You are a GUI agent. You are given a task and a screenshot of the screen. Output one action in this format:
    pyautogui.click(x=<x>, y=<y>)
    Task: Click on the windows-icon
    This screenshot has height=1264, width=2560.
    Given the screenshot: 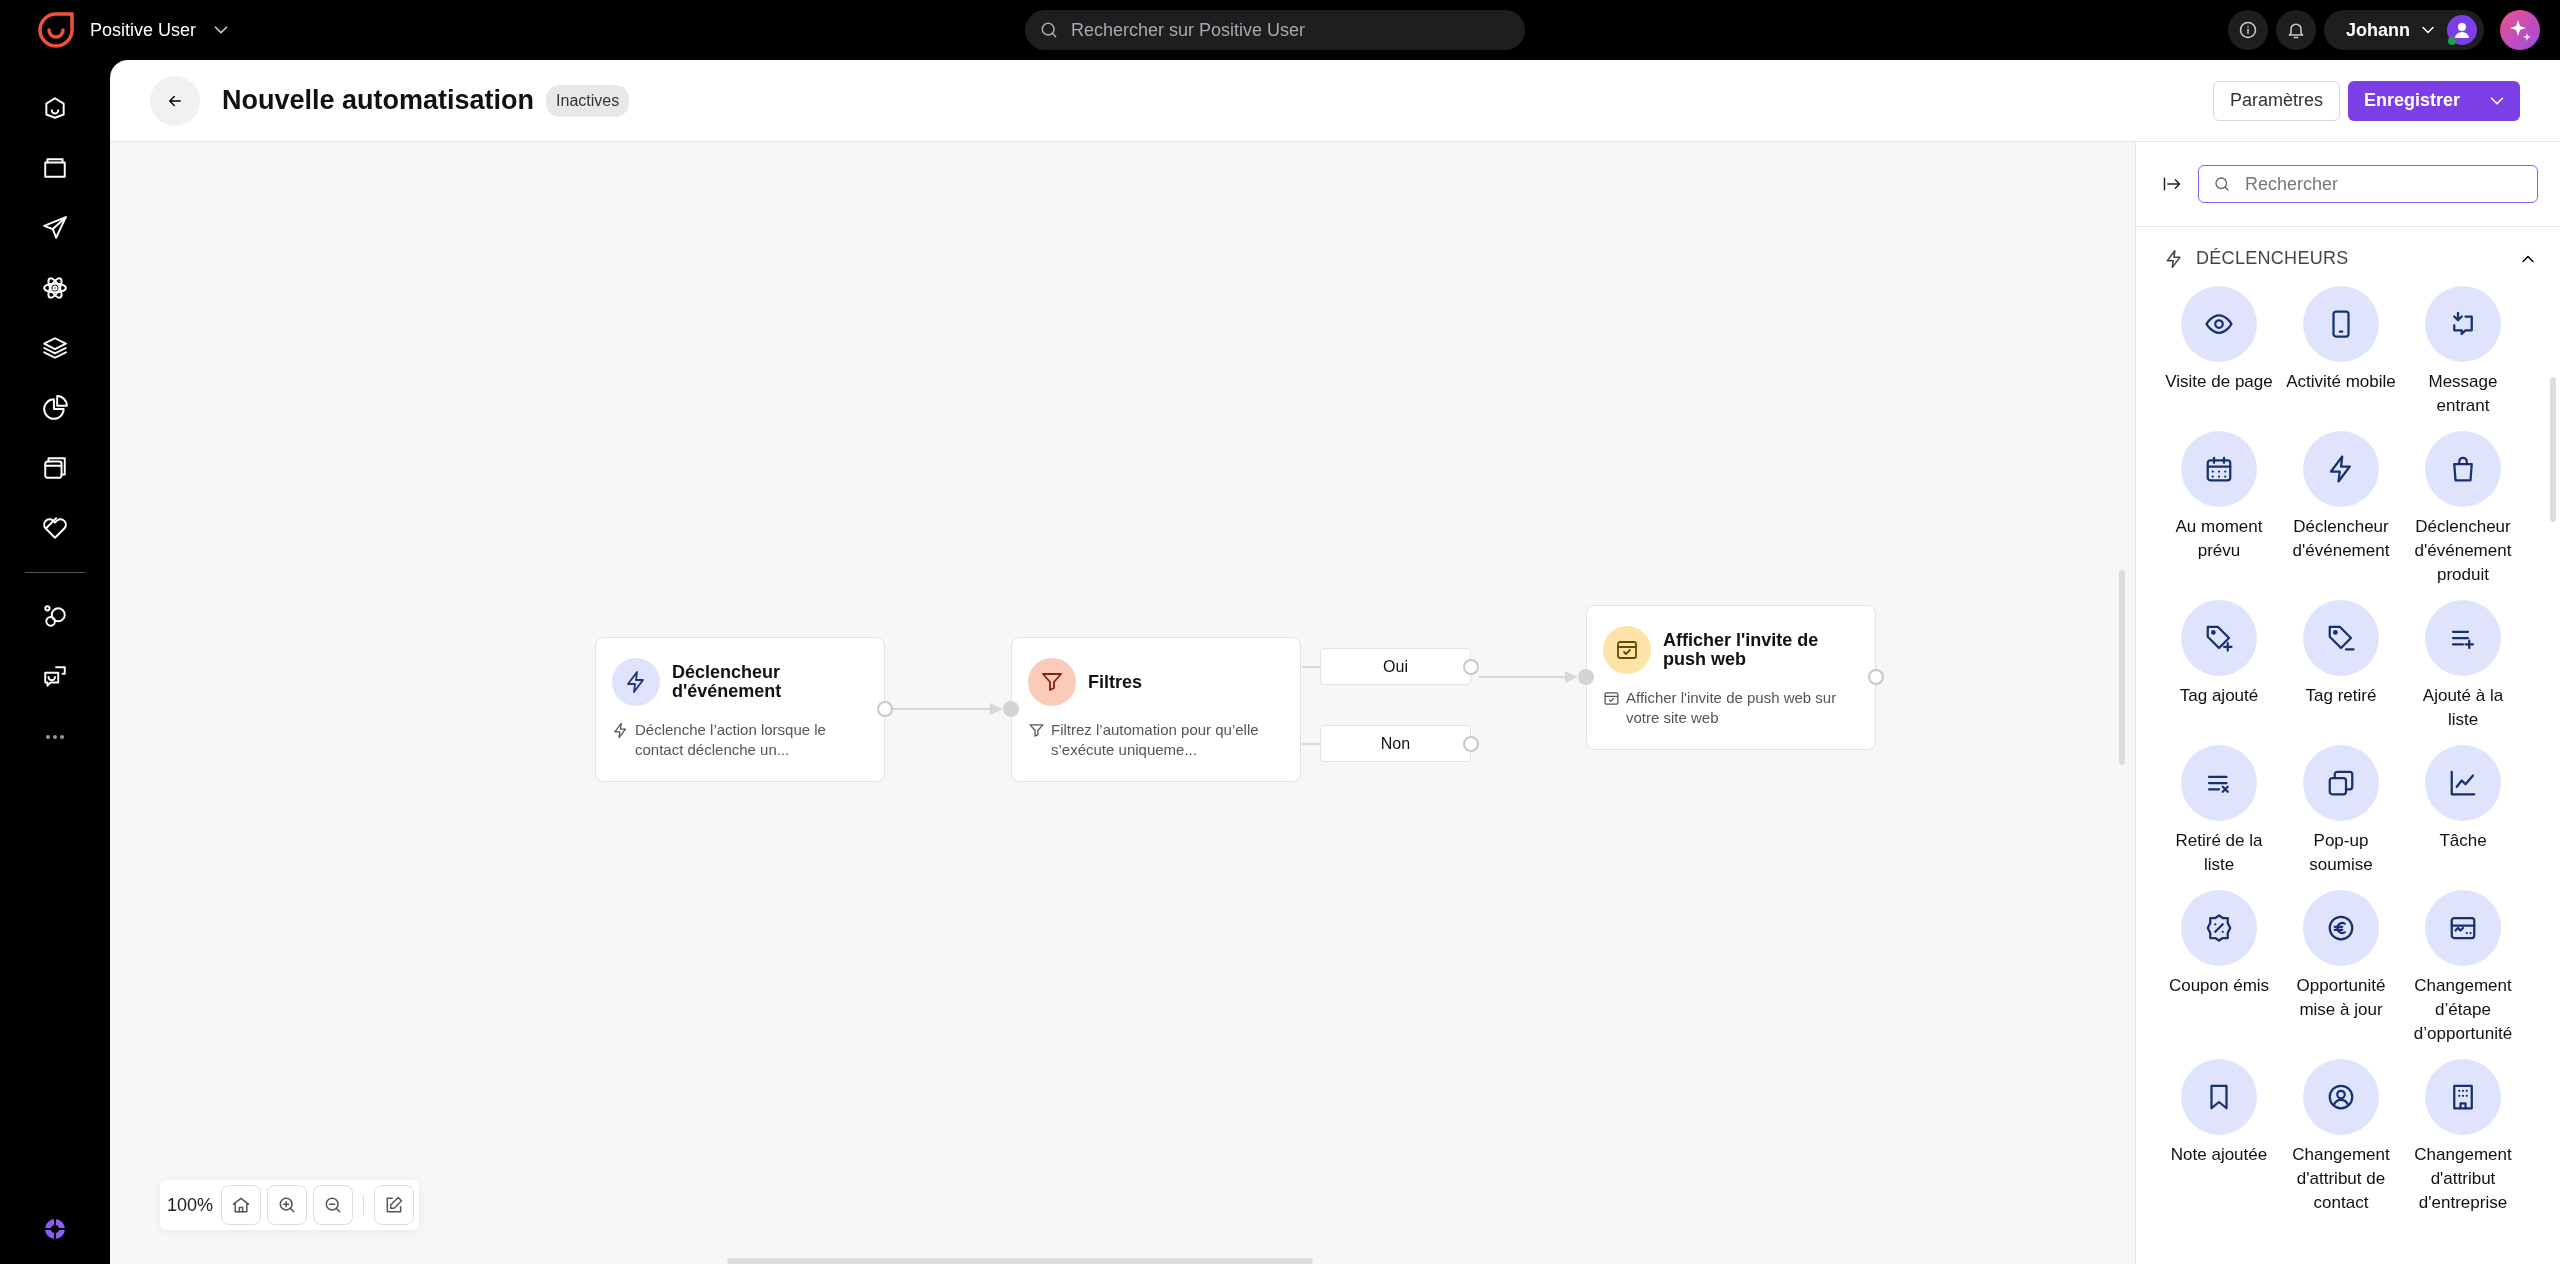 What is the action you would take?
    pyautogui.click(x=55, y=468)
    